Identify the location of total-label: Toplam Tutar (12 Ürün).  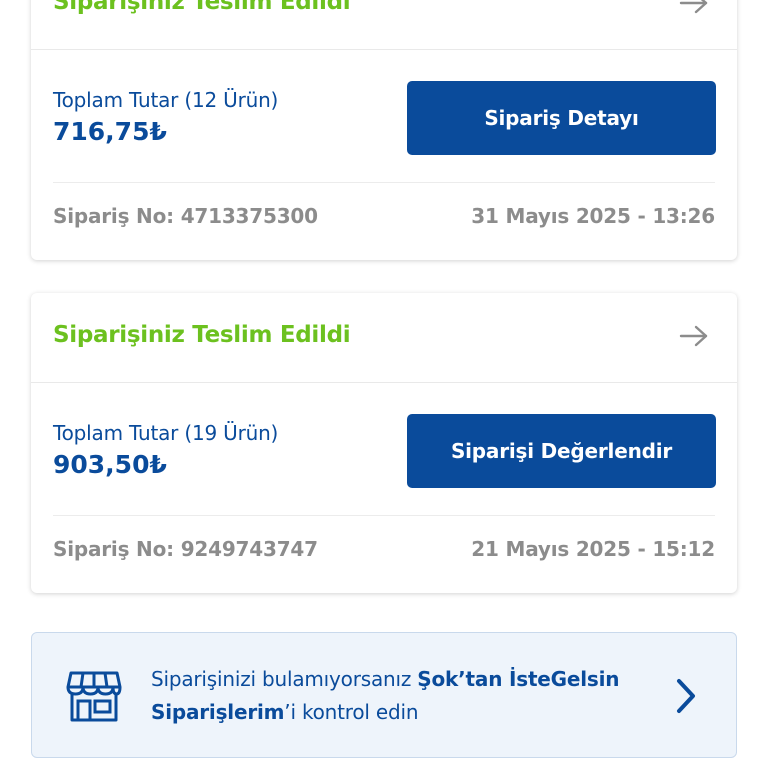
(166, 100).